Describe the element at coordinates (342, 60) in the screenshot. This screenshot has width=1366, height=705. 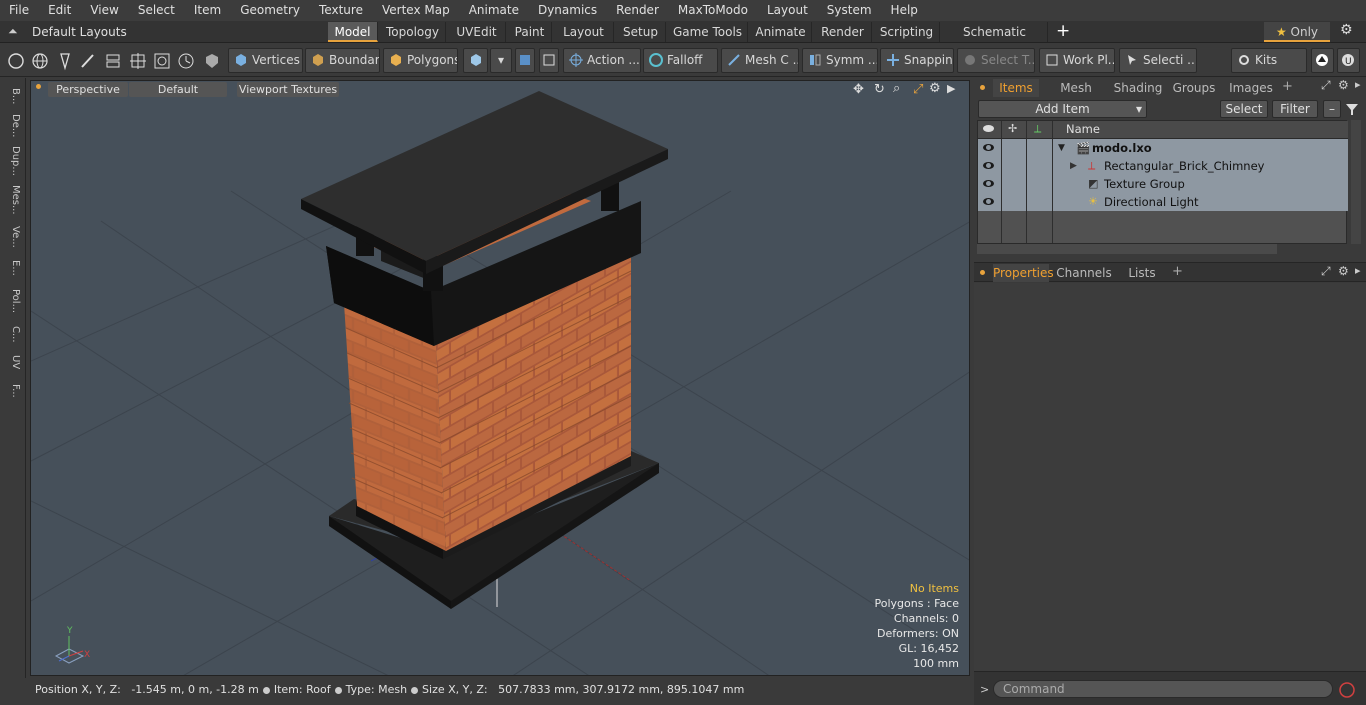
I see `boundary-button: Boundary` at that location.